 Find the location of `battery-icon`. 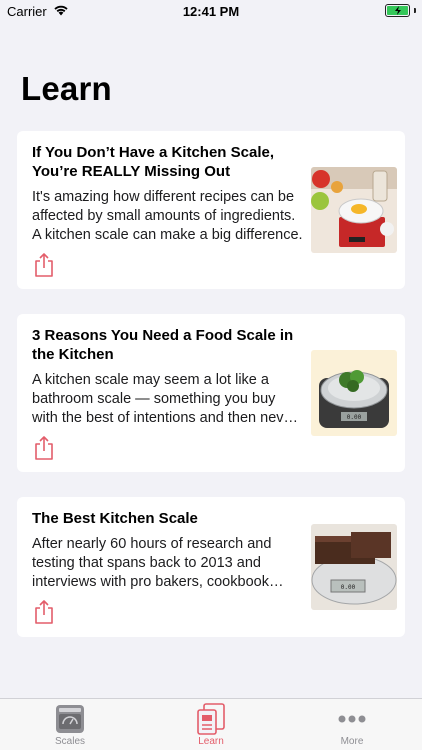

battery-icon is located at coordinates (397, 10).